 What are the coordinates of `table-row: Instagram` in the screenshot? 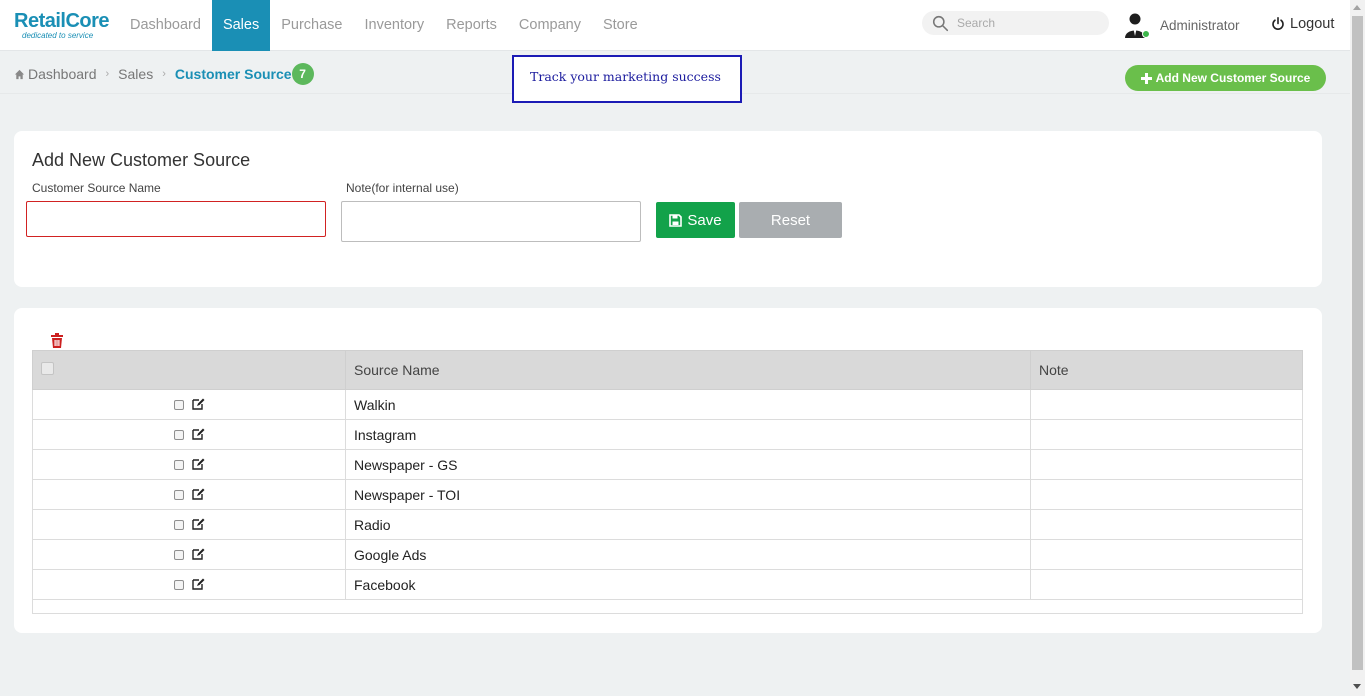 It's located at (667, 434).